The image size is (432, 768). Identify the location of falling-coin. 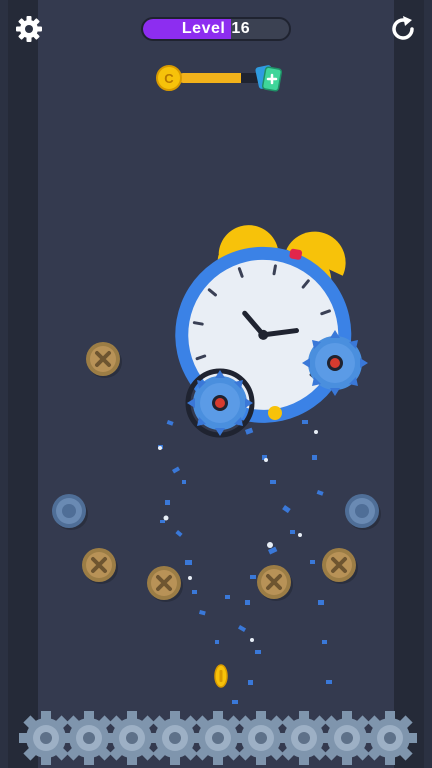
(221, 676).